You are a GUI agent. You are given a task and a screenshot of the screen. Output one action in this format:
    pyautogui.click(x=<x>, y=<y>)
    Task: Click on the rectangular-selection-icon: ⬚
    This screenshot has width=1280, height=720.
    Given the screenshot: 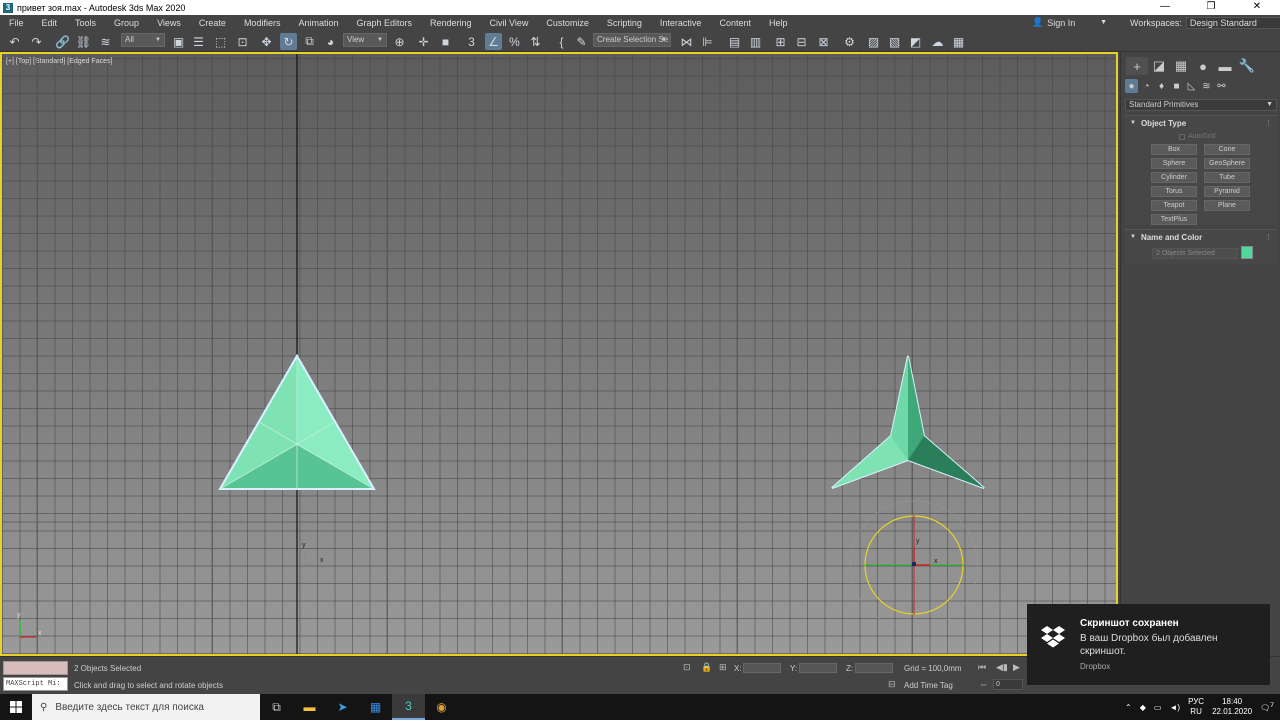 What is the action you would take?
    pyautogui.click(x=220, y=41)
    